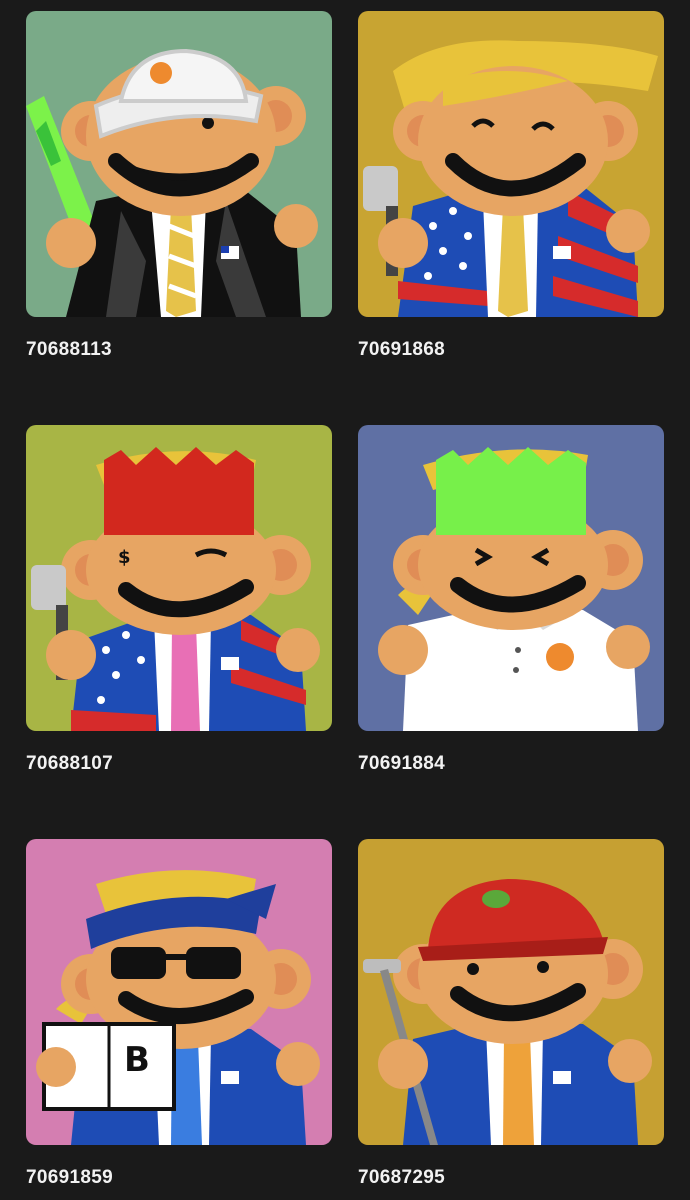  I want to click on nft-token-id: 70687295, so click(511, 1178).